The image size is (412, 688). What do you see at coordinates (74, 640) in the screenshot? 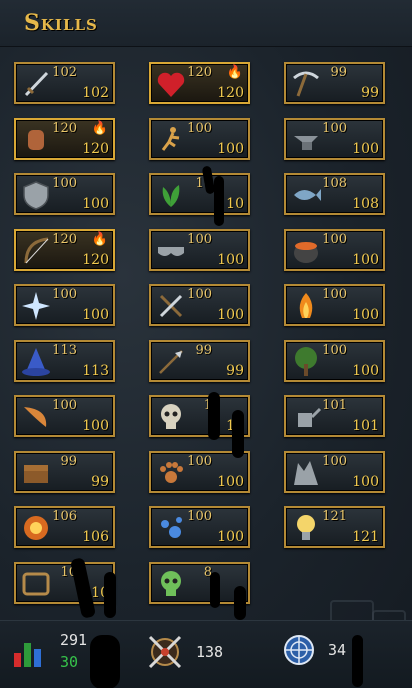
I see `total-level-value: 291` at bounding box center [74, 640].